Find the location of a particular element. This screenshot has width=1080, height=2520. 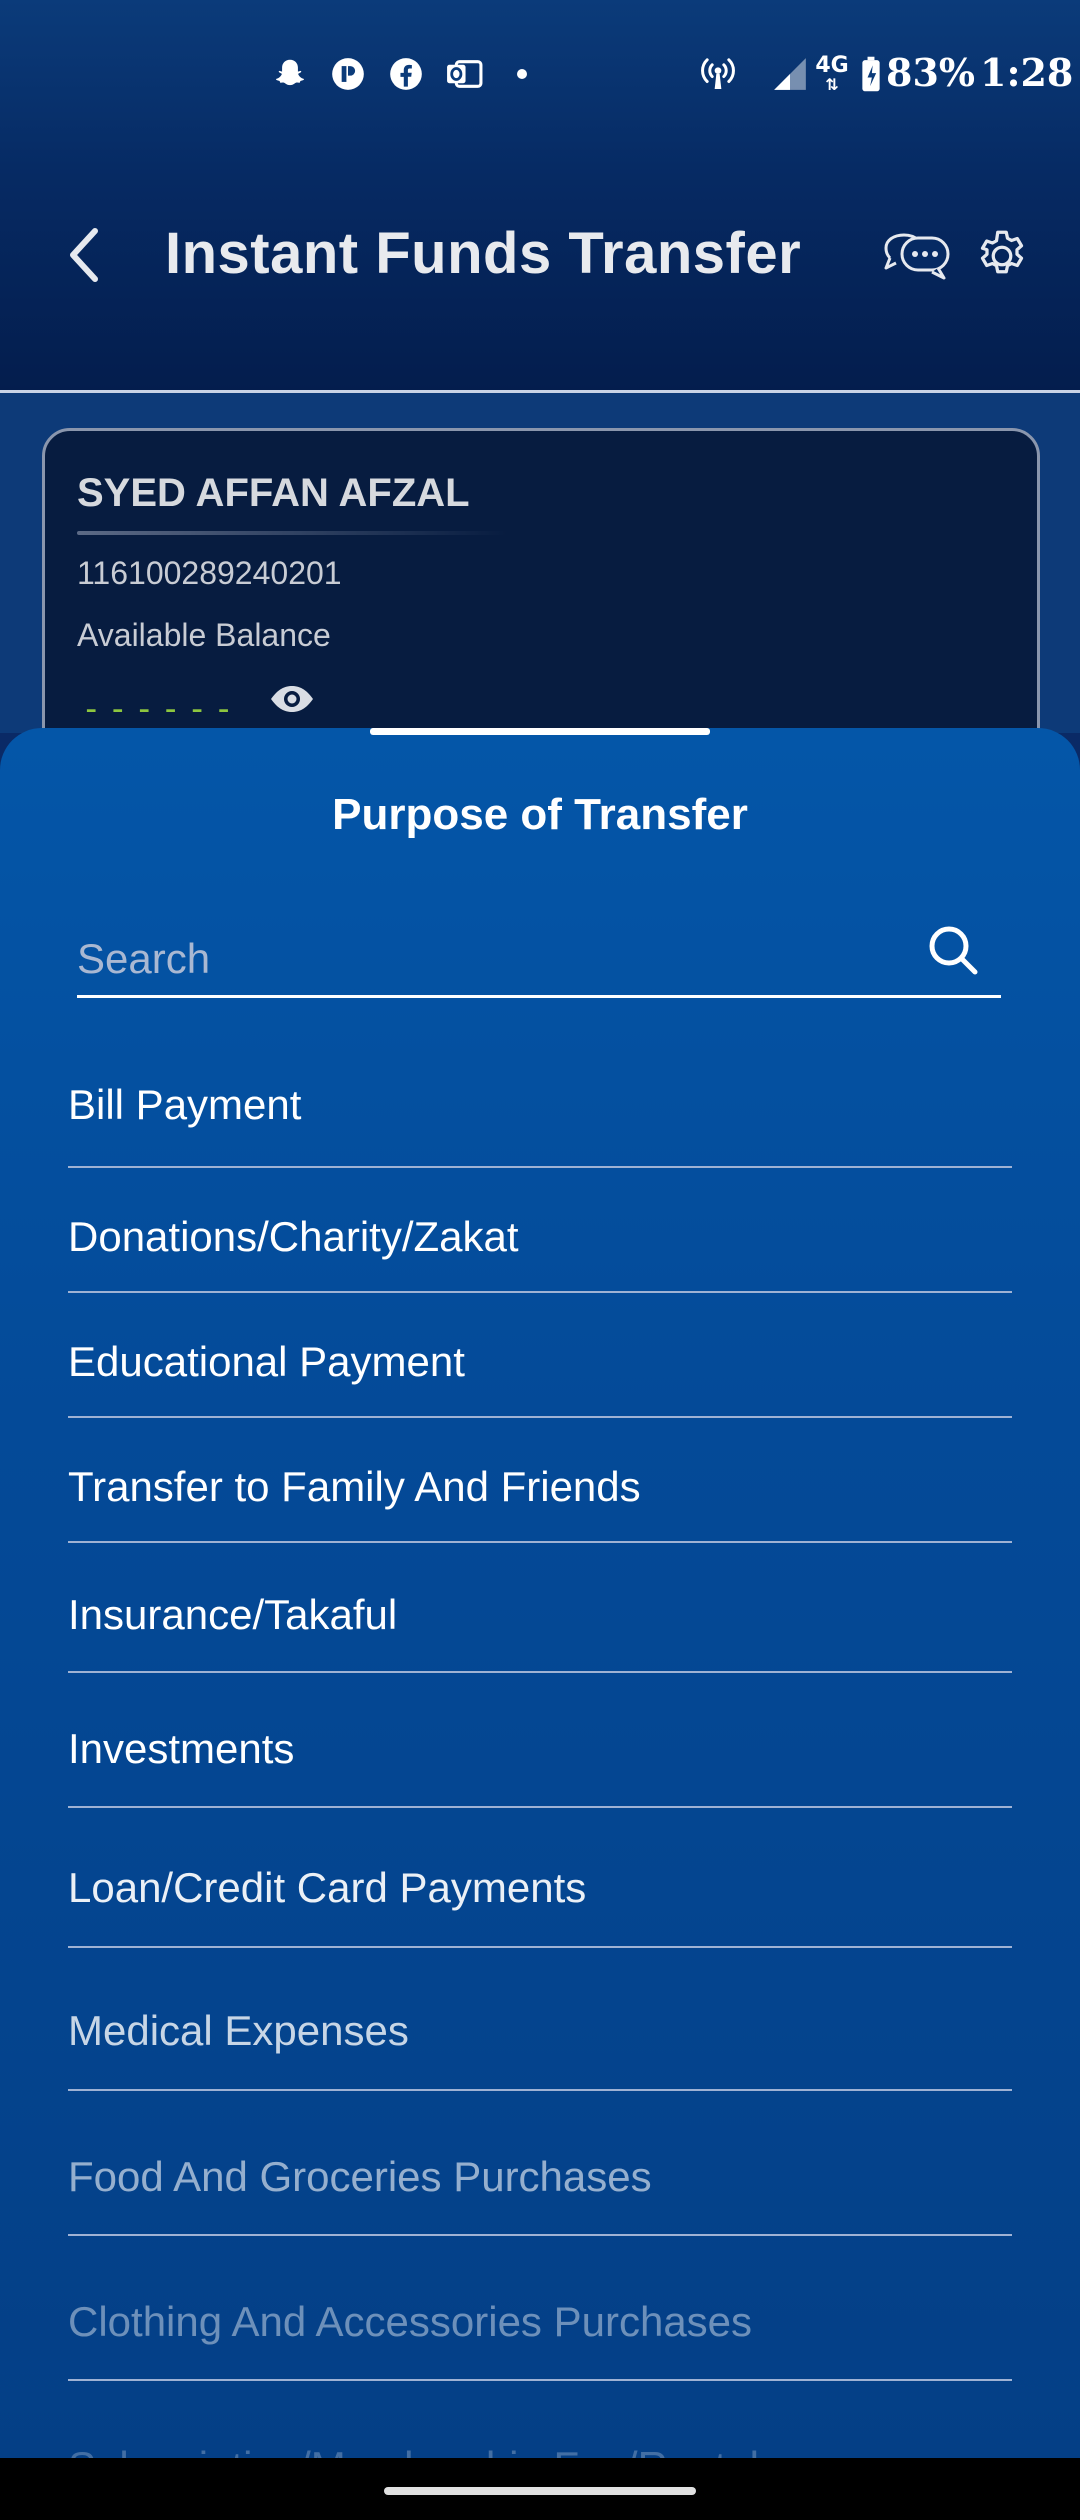

chat-bubbles-icon is located at coordinates (917, 256).